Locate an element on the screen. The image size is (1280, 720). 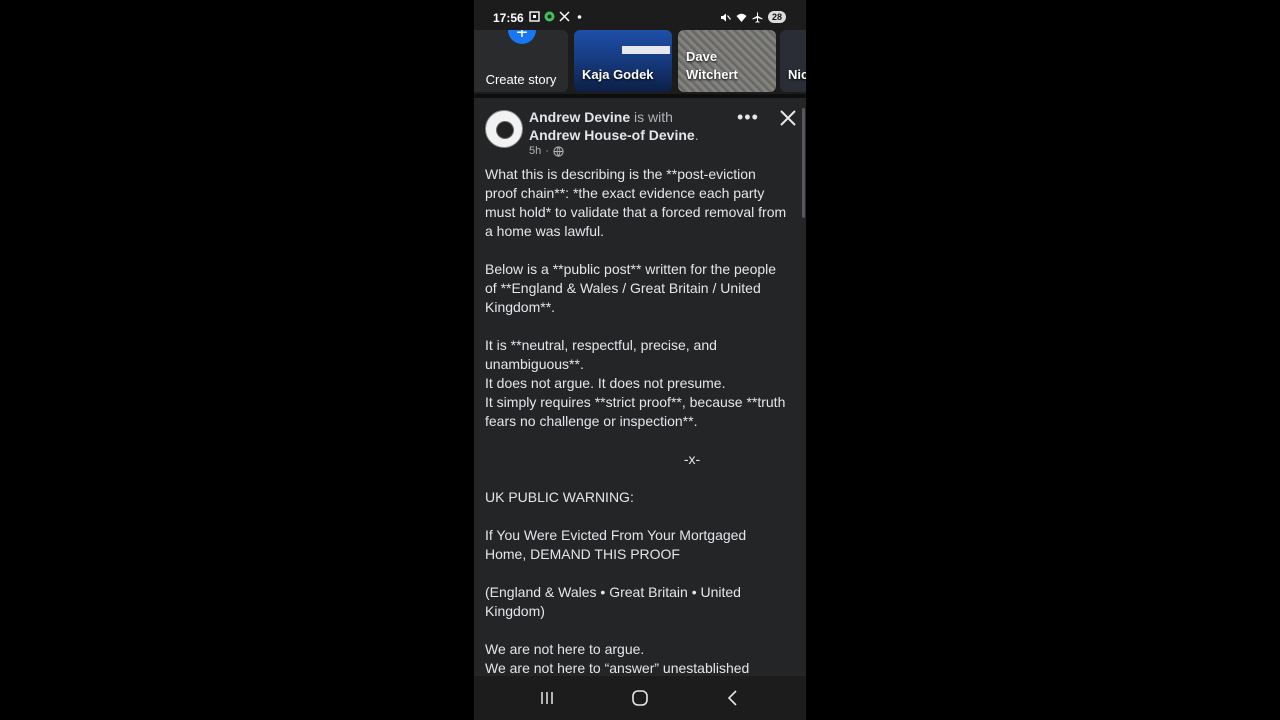
close-icon is located at coordinates (788, 118).